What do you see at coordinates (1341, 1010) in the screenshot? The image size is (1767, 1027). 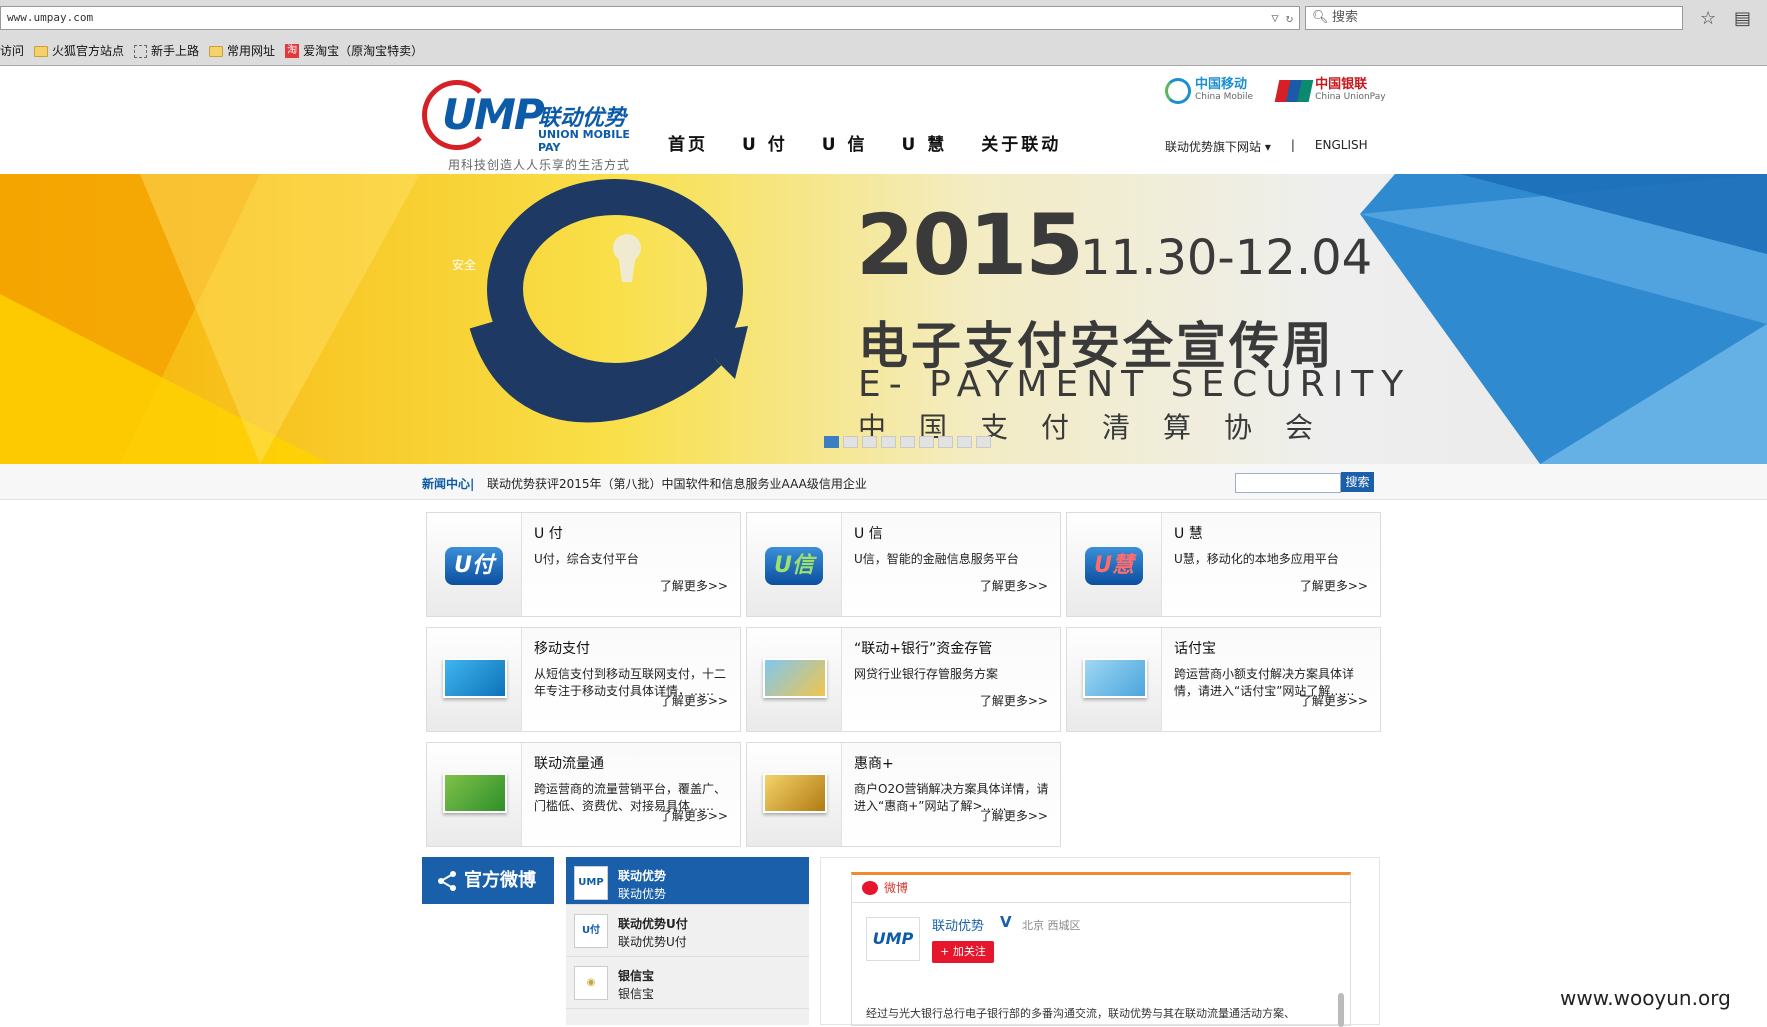 I see `weibo-scrollbar` at bounding box center [1341, 1010].